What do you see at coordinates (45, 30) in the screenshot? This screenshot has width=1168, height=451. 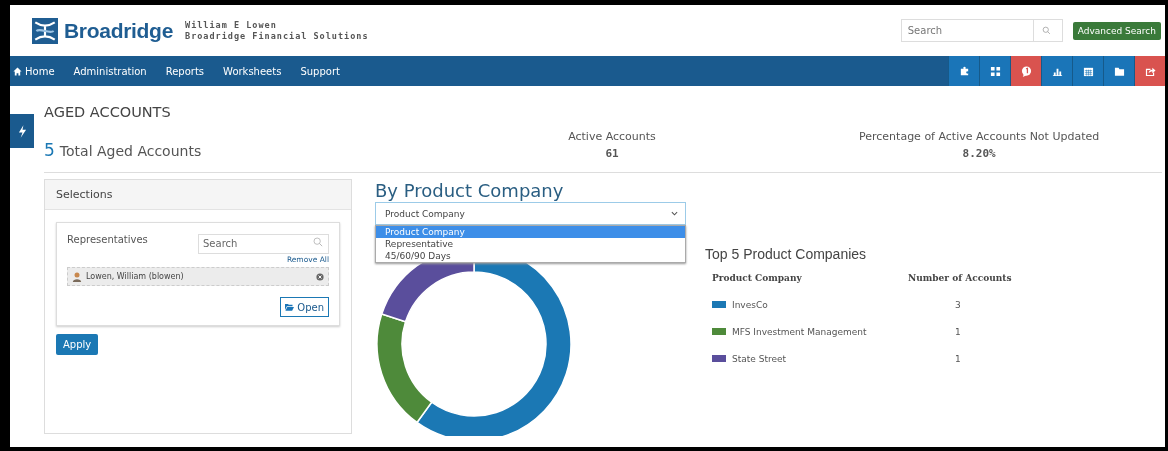 I see `logo-icon` at bounding box center [45, 30].